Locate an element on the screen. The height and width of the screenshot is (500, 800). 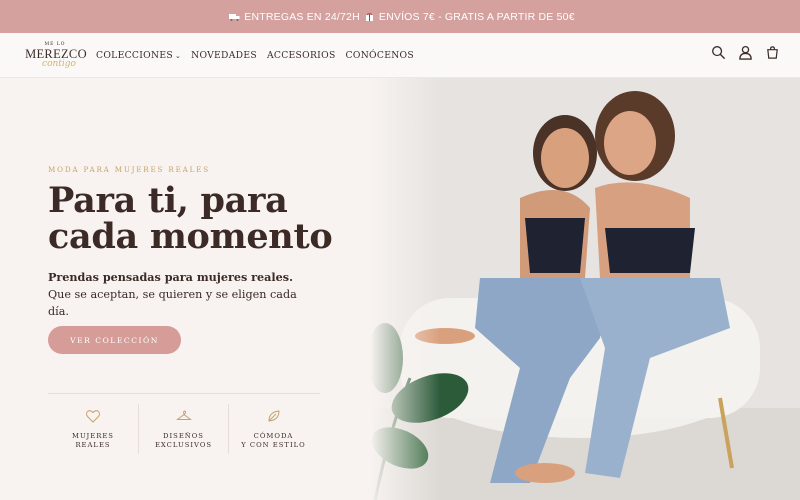
feature-text: CÓMODA Y CON ESTILO is located at coordinates (273, 441).